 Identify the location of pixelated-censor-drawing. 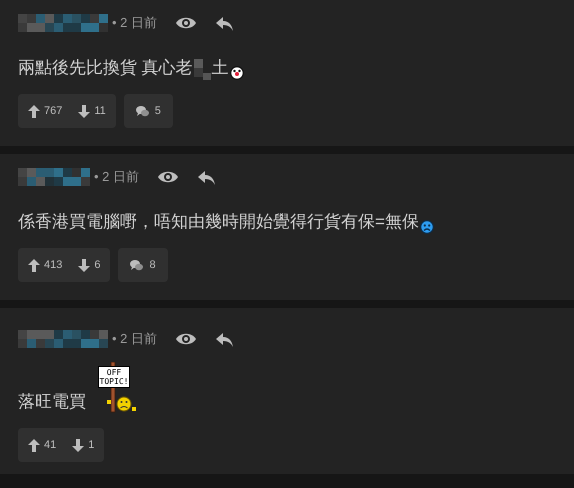
(202, 69).